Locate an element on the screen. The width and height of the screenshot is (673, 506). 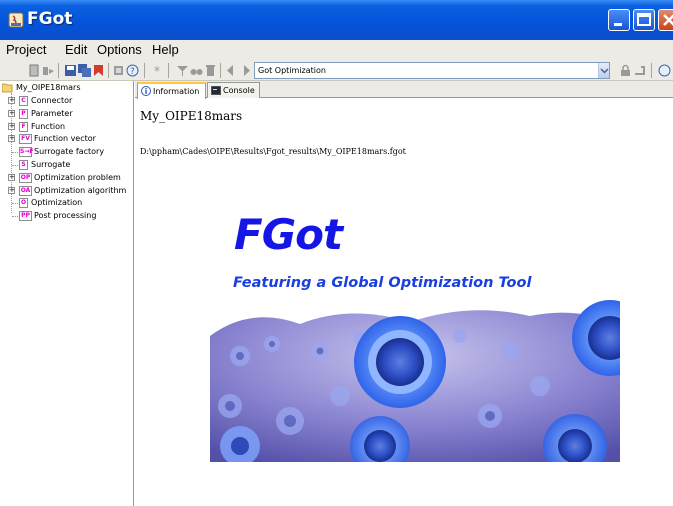
chevron-down-icon is located at coordinates (604, 71).